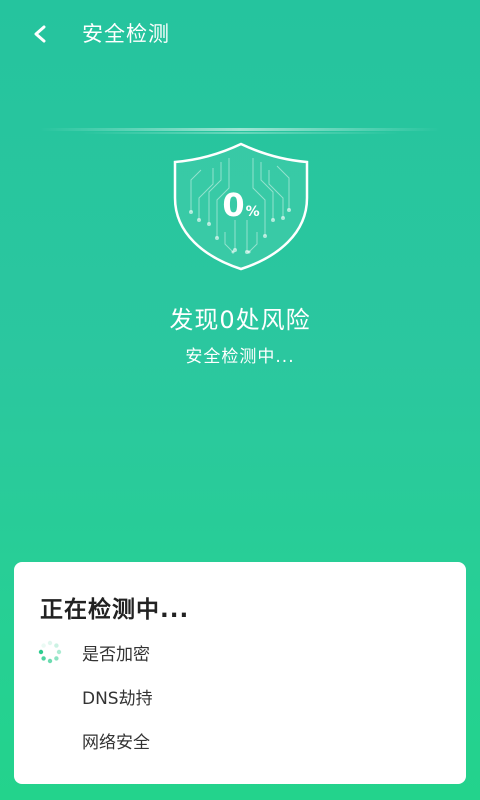 The width and height of the screenshot is (480, 800). What do you see at coordinates (240, 129) in the screenshot?
I see `scan-glow-line` at bounding box center [240, 129].